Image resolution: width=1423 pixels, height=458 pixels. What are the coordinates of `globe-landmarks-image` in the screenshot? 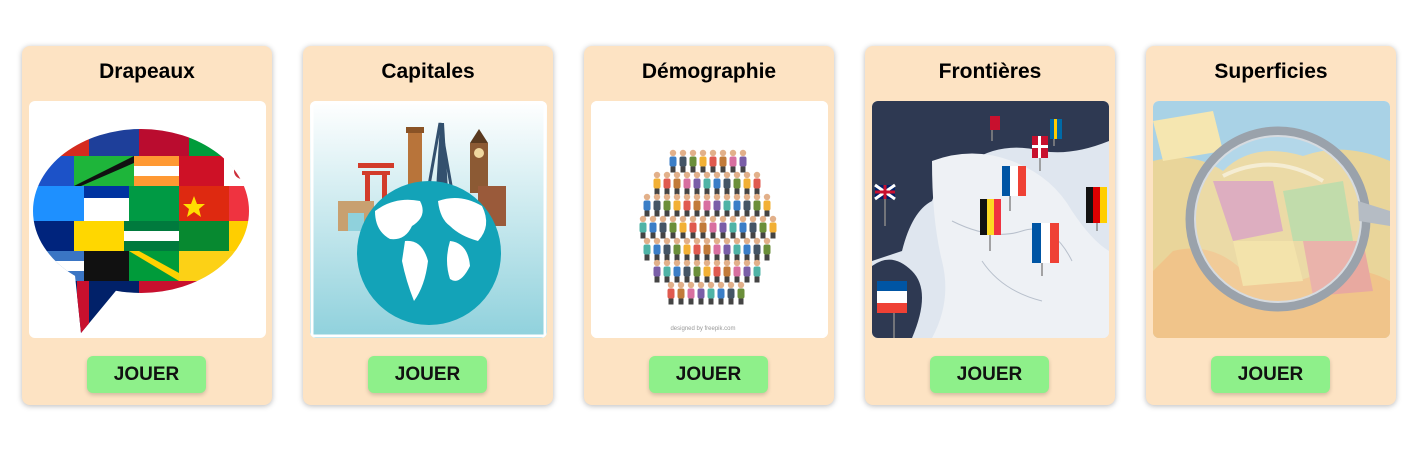 It's located at (428, 219).